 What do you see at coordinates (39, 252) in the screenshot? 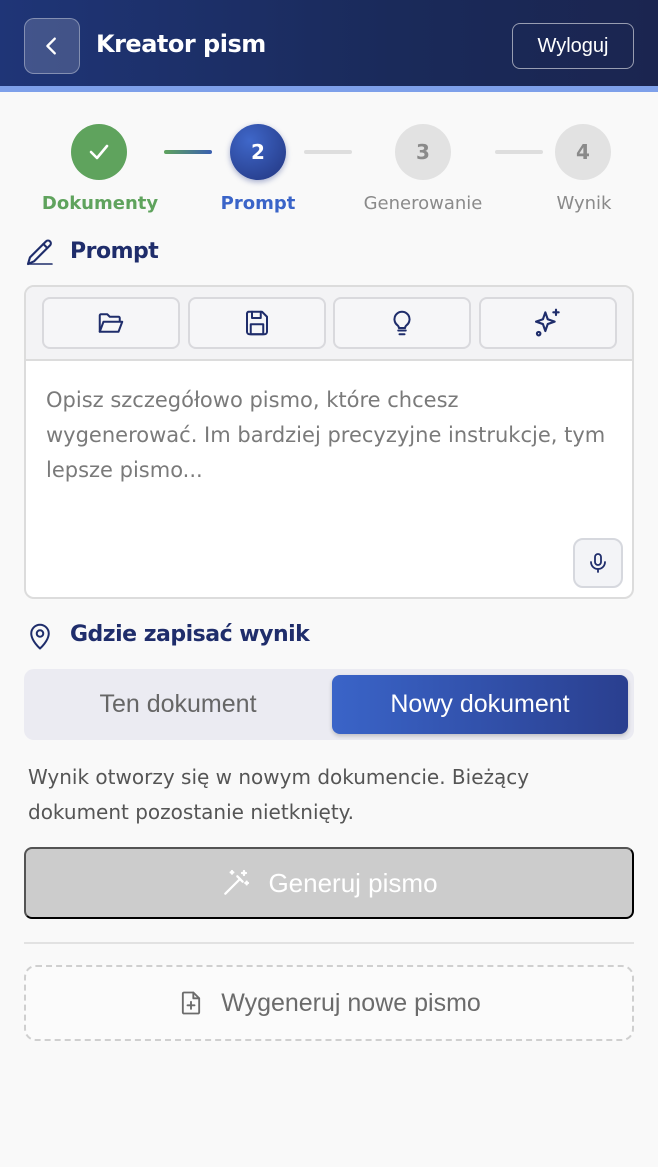
I see `pencil-icon` at bounding box center [39, 252].